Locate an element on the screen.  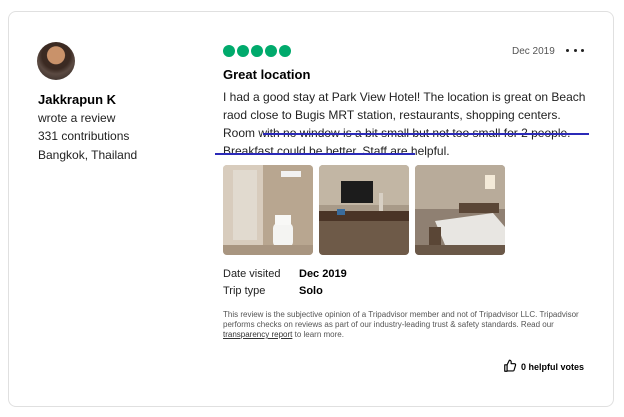
rating-bubbles is located at coordinates (257, 51).